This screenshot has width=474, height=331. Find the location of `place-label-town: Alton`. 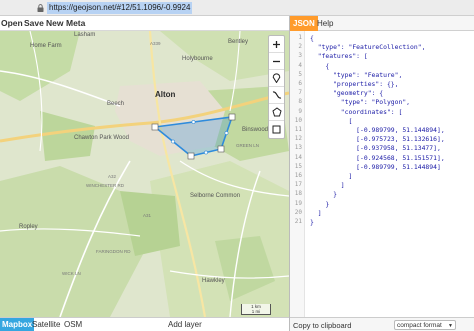

place-label-town: Alton is located at coordinates (165, 94).